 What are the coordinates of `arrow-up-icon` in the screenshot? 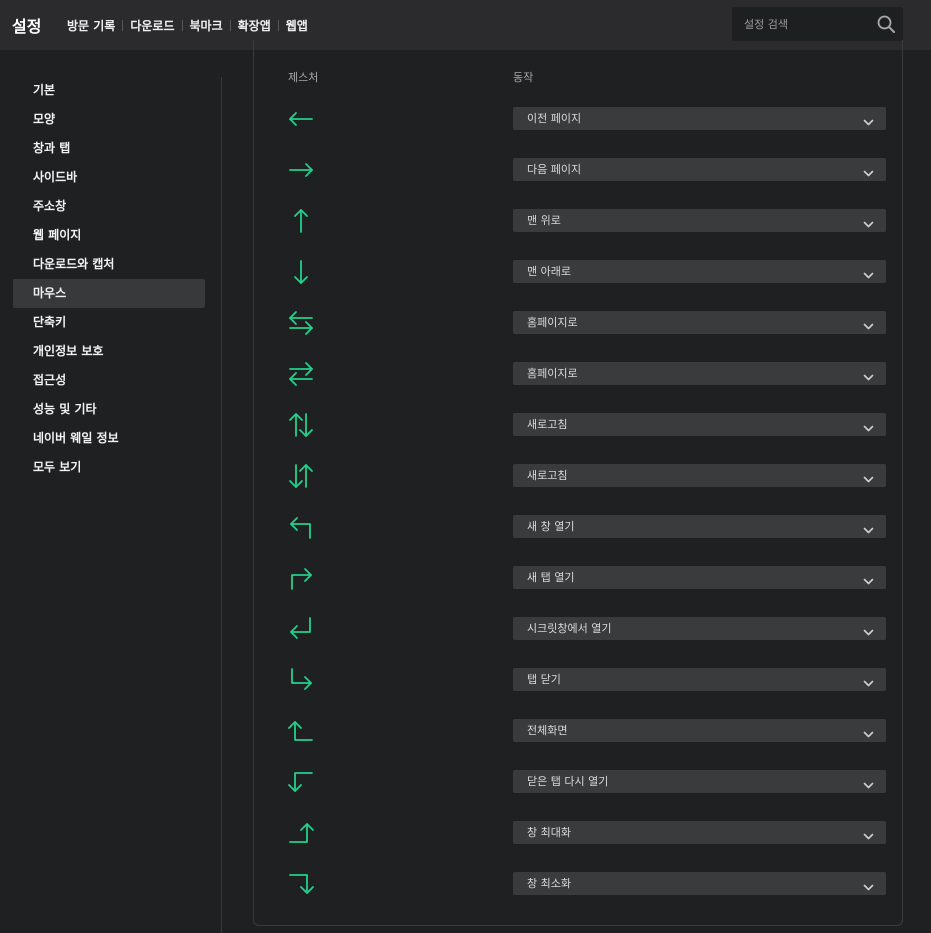 It's located at (301, 221).